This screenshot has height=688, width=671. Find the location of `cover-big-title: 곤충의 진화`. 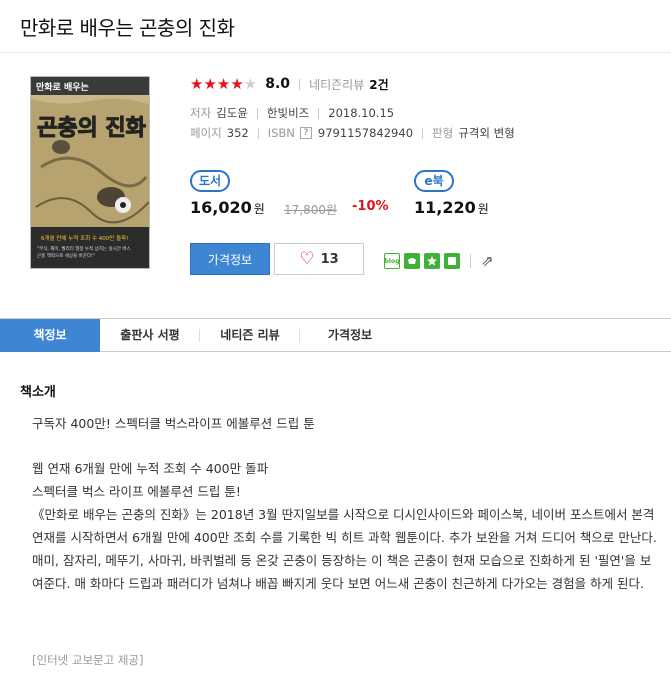

cover-big-title: 곤충의 진화 is located at coordinates (91, 128).